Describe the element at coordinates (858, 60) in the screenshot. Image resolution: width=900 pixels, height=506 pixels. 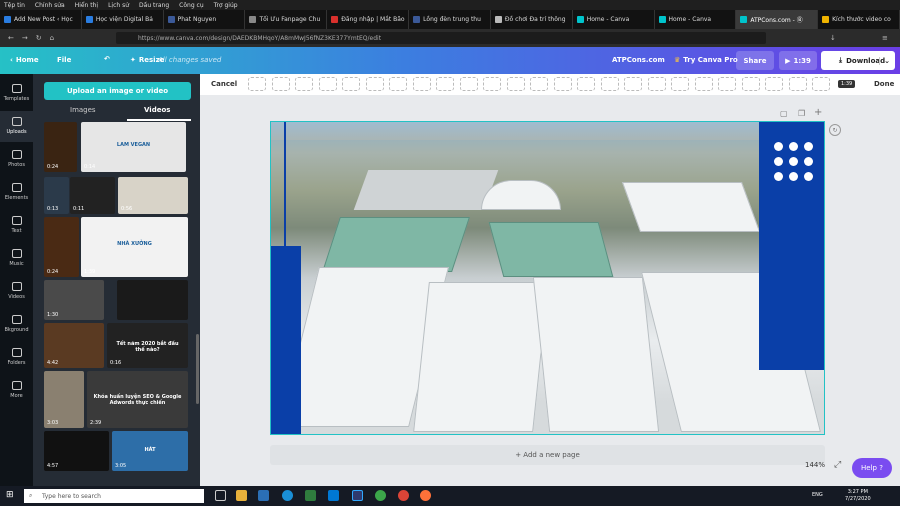
I see `download-button: ⤓ Download ⌄` at that location.